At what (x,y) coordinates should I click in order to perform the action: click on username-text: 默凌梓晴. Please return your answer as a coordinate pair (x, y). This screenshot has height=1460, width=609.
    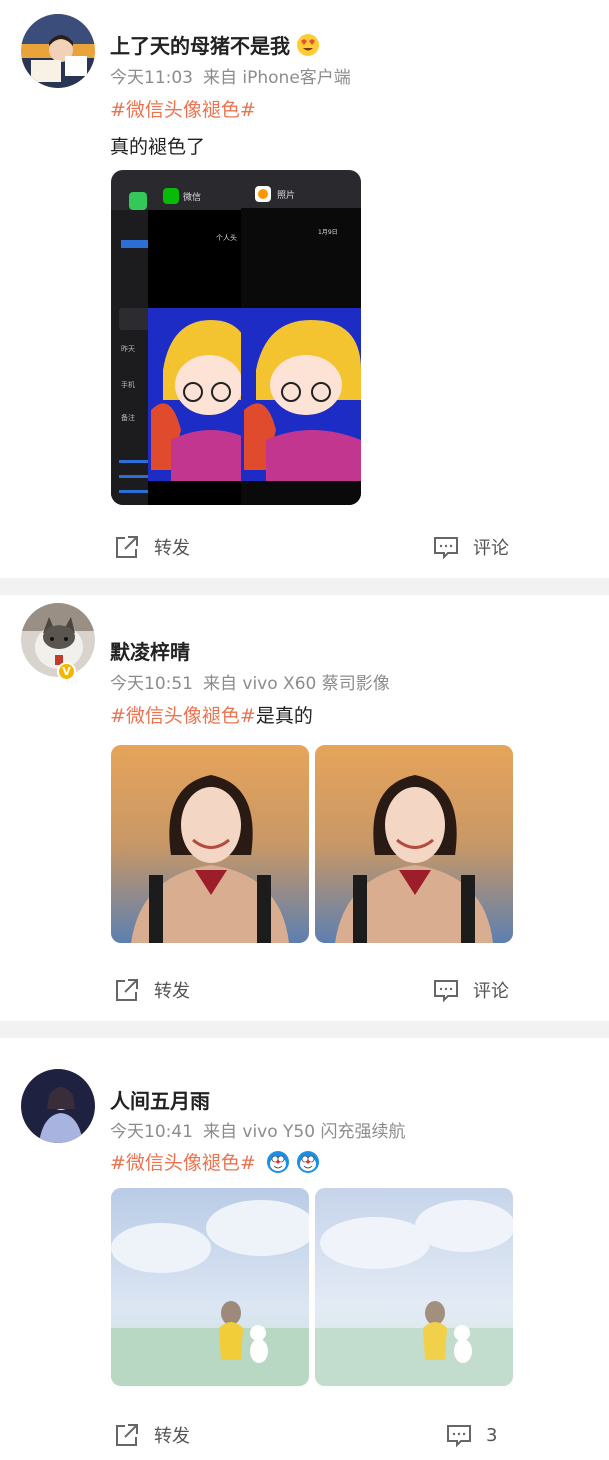
    Looking at the image, I should click on (150, 650).